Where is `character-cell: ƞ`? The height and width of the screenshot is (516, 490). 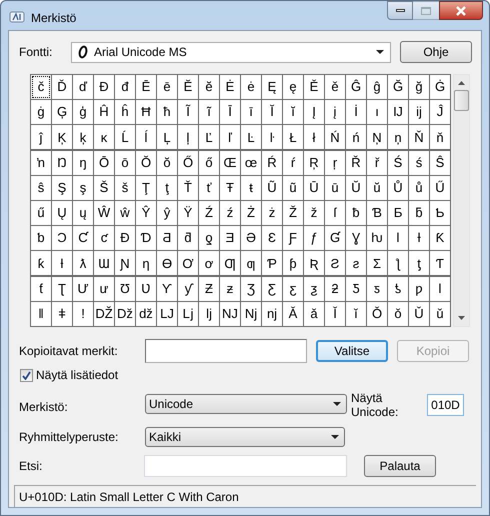 character-cell: ƞ is located at coordinates (146, 263).